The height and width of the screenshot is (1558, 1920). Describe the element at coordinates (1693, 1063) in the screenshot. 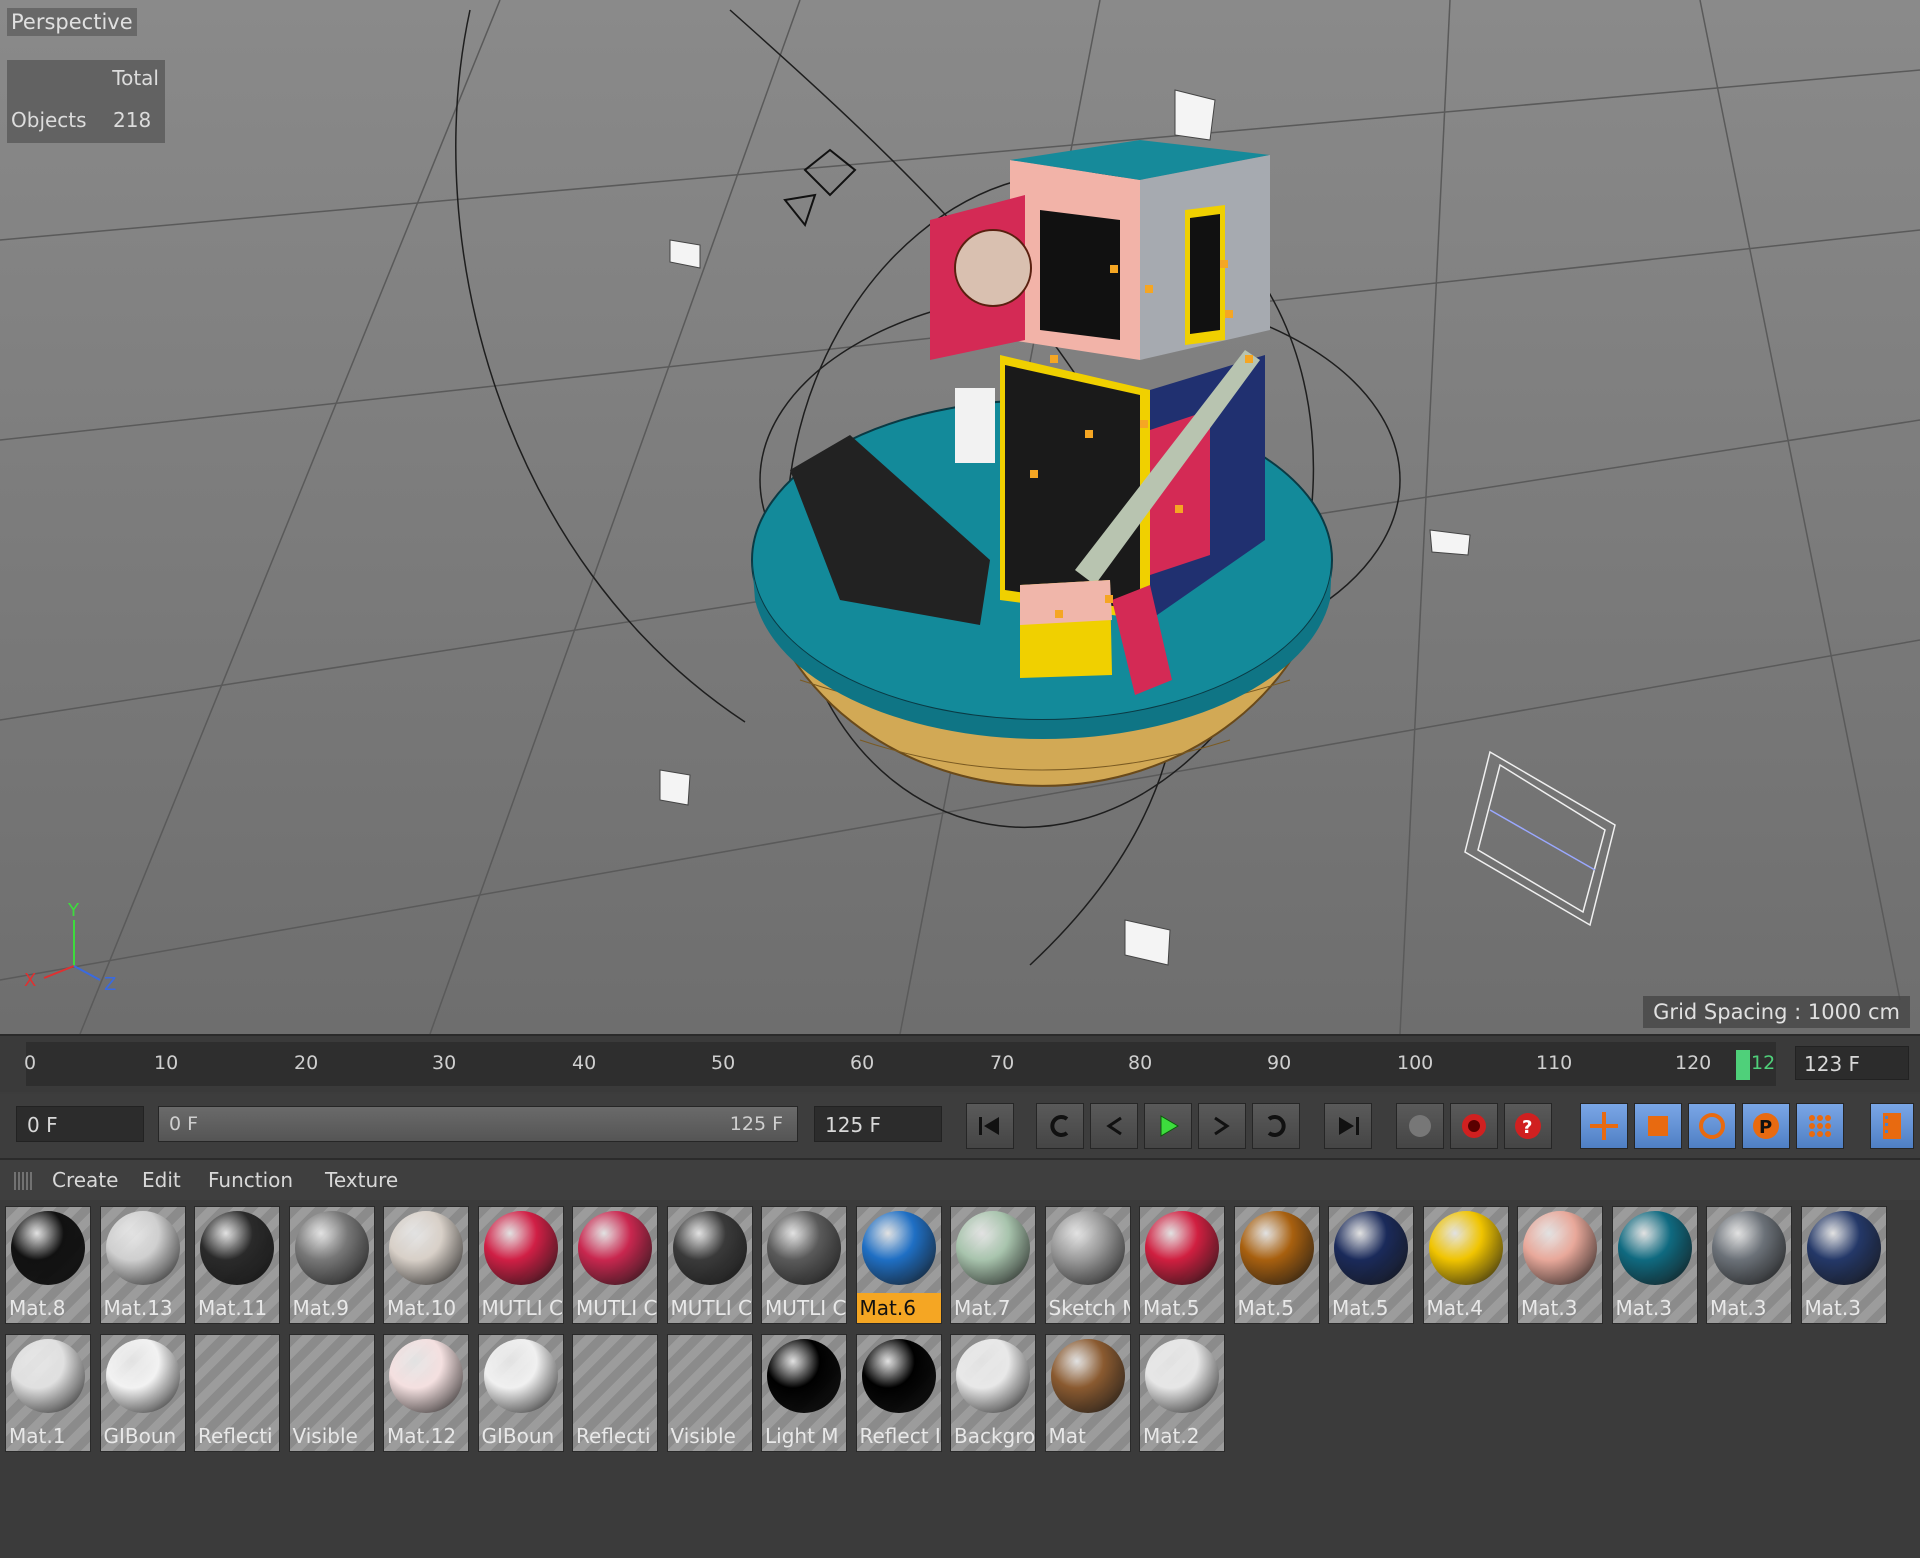

I see `tick-label: 120` at that location.